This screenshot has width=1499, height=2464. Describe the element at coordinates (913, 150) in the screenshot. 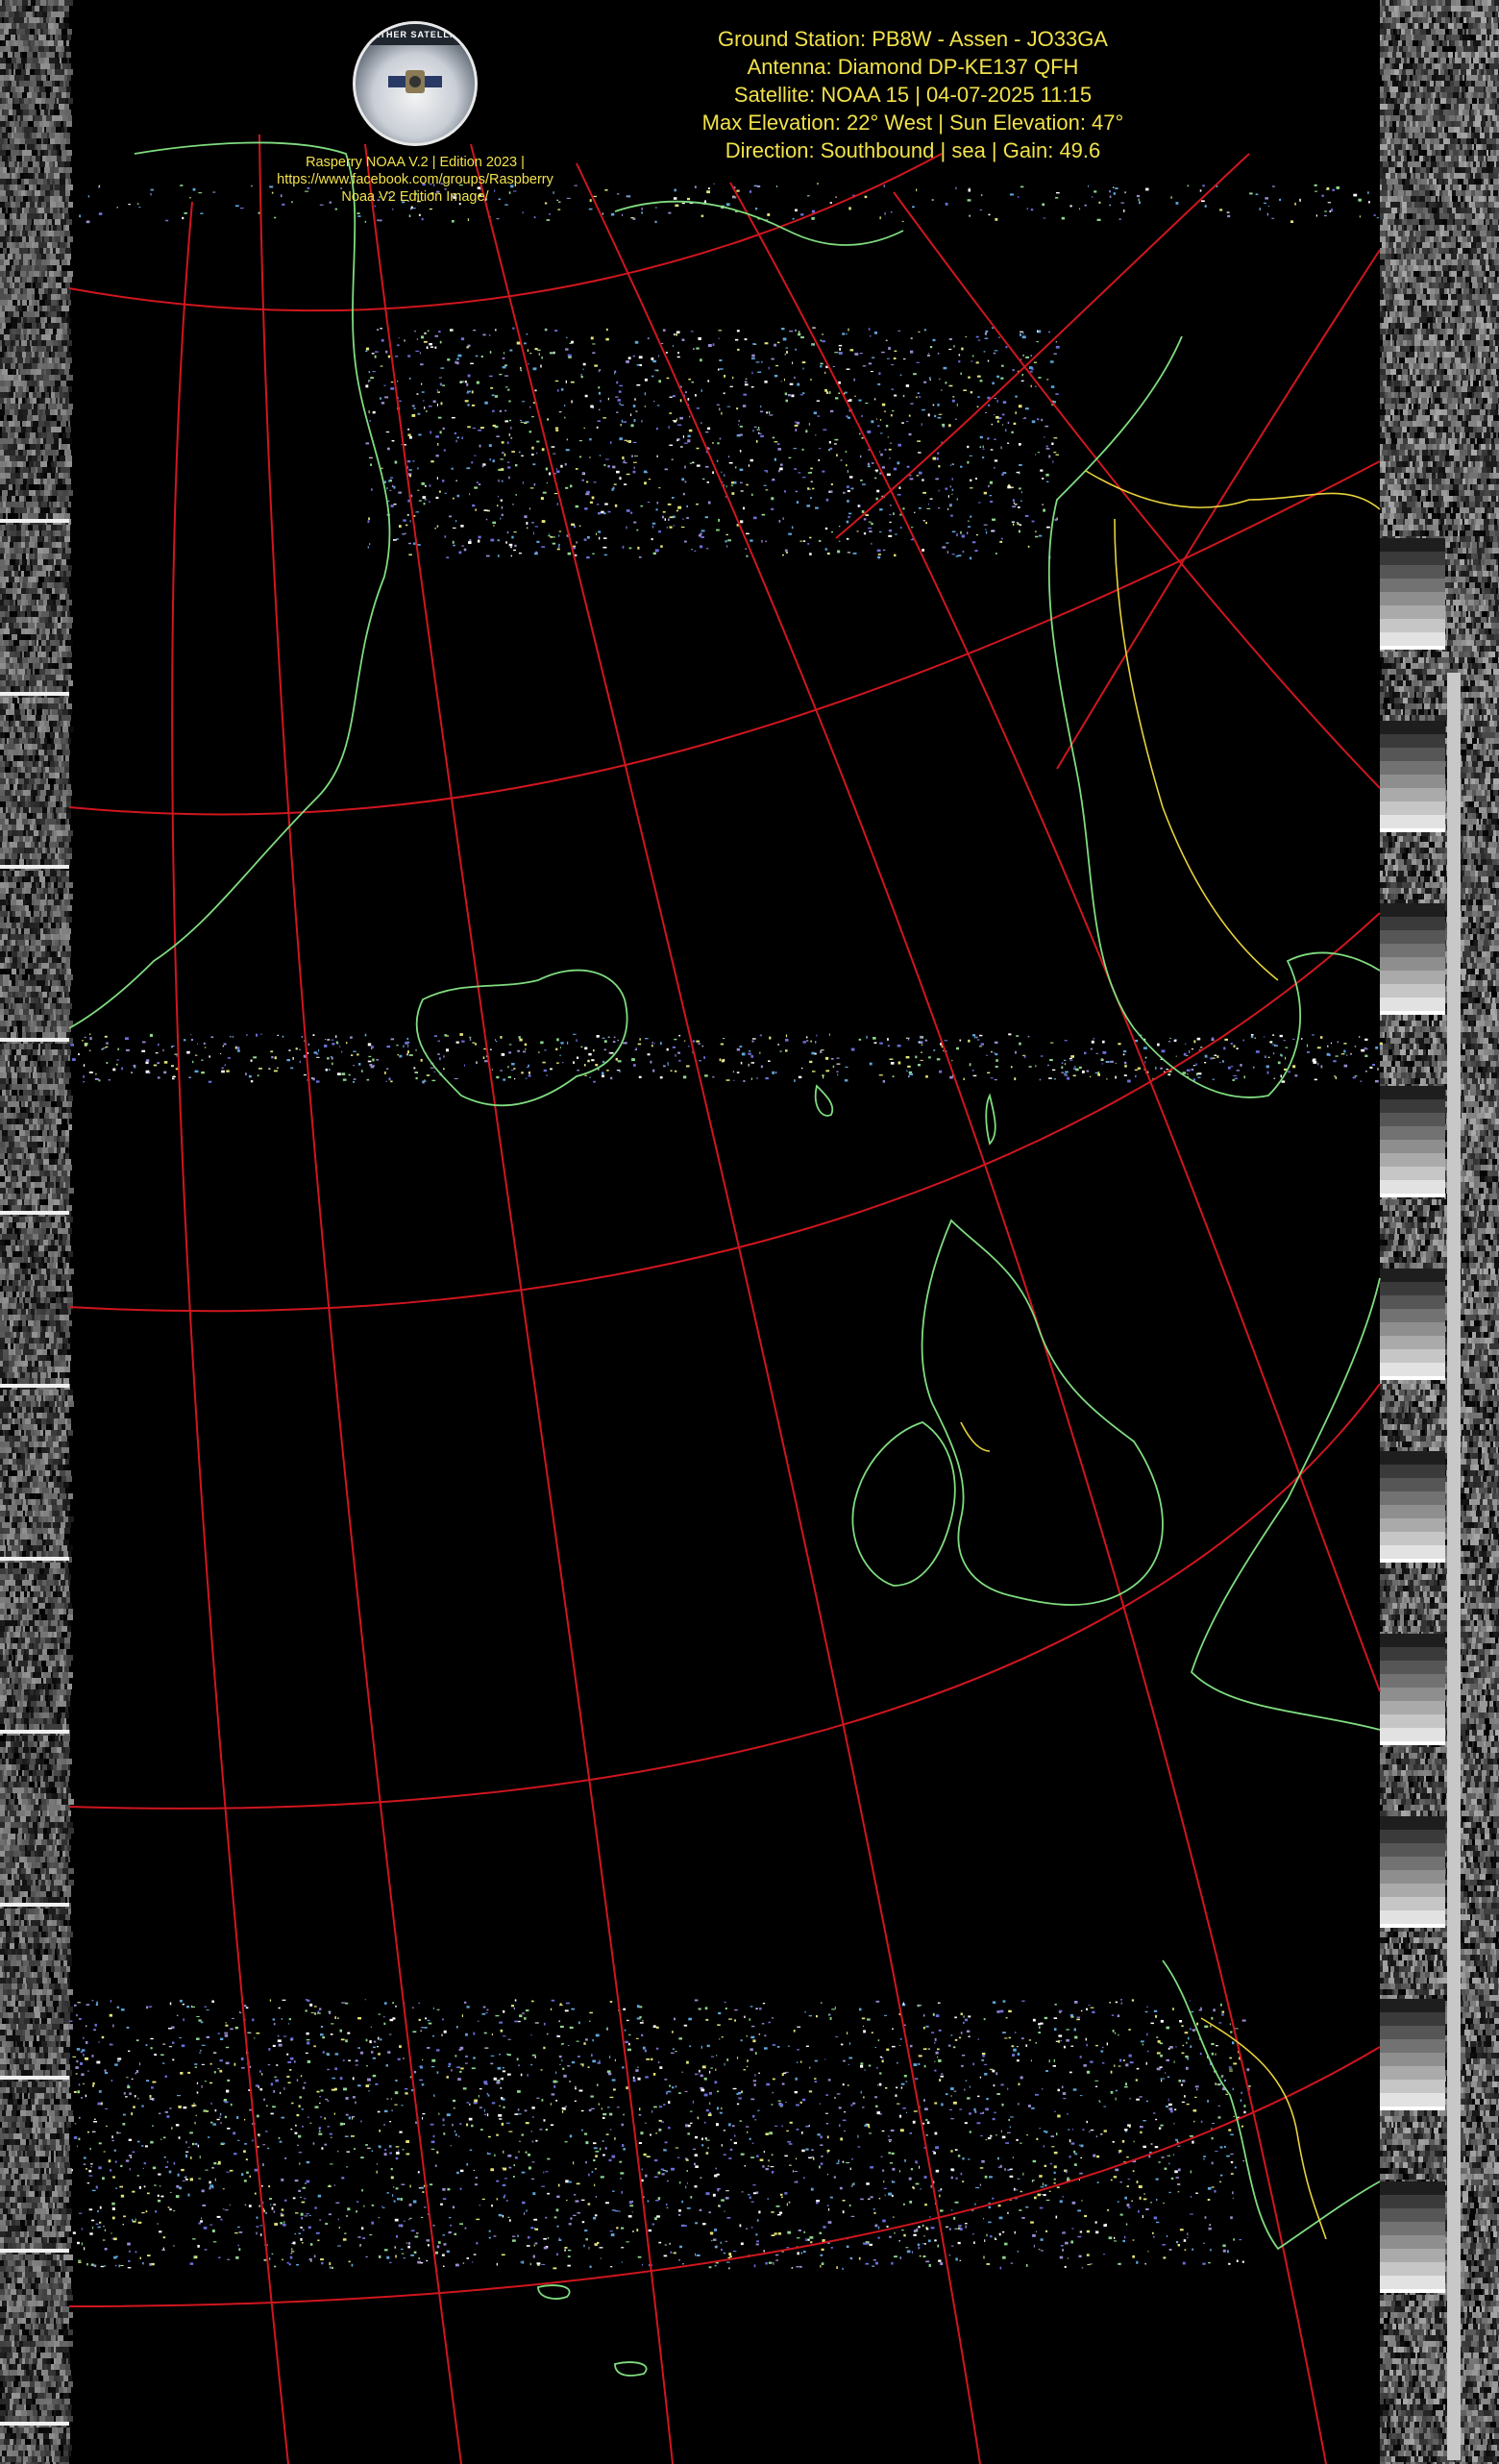

I see `direction-line: Direction: Southbound | sea | Gain: 49.6` at that location.